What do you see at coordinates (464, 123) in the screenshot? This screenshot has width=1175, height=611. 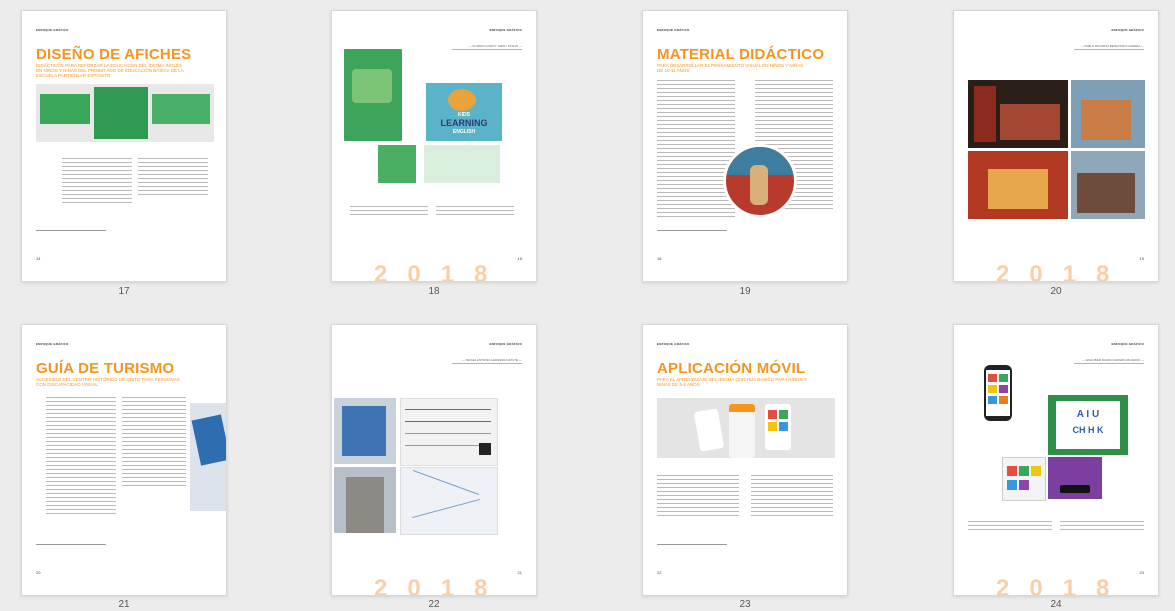 I see `book-title-text: LEARNING` at bounding box center [464, 123].